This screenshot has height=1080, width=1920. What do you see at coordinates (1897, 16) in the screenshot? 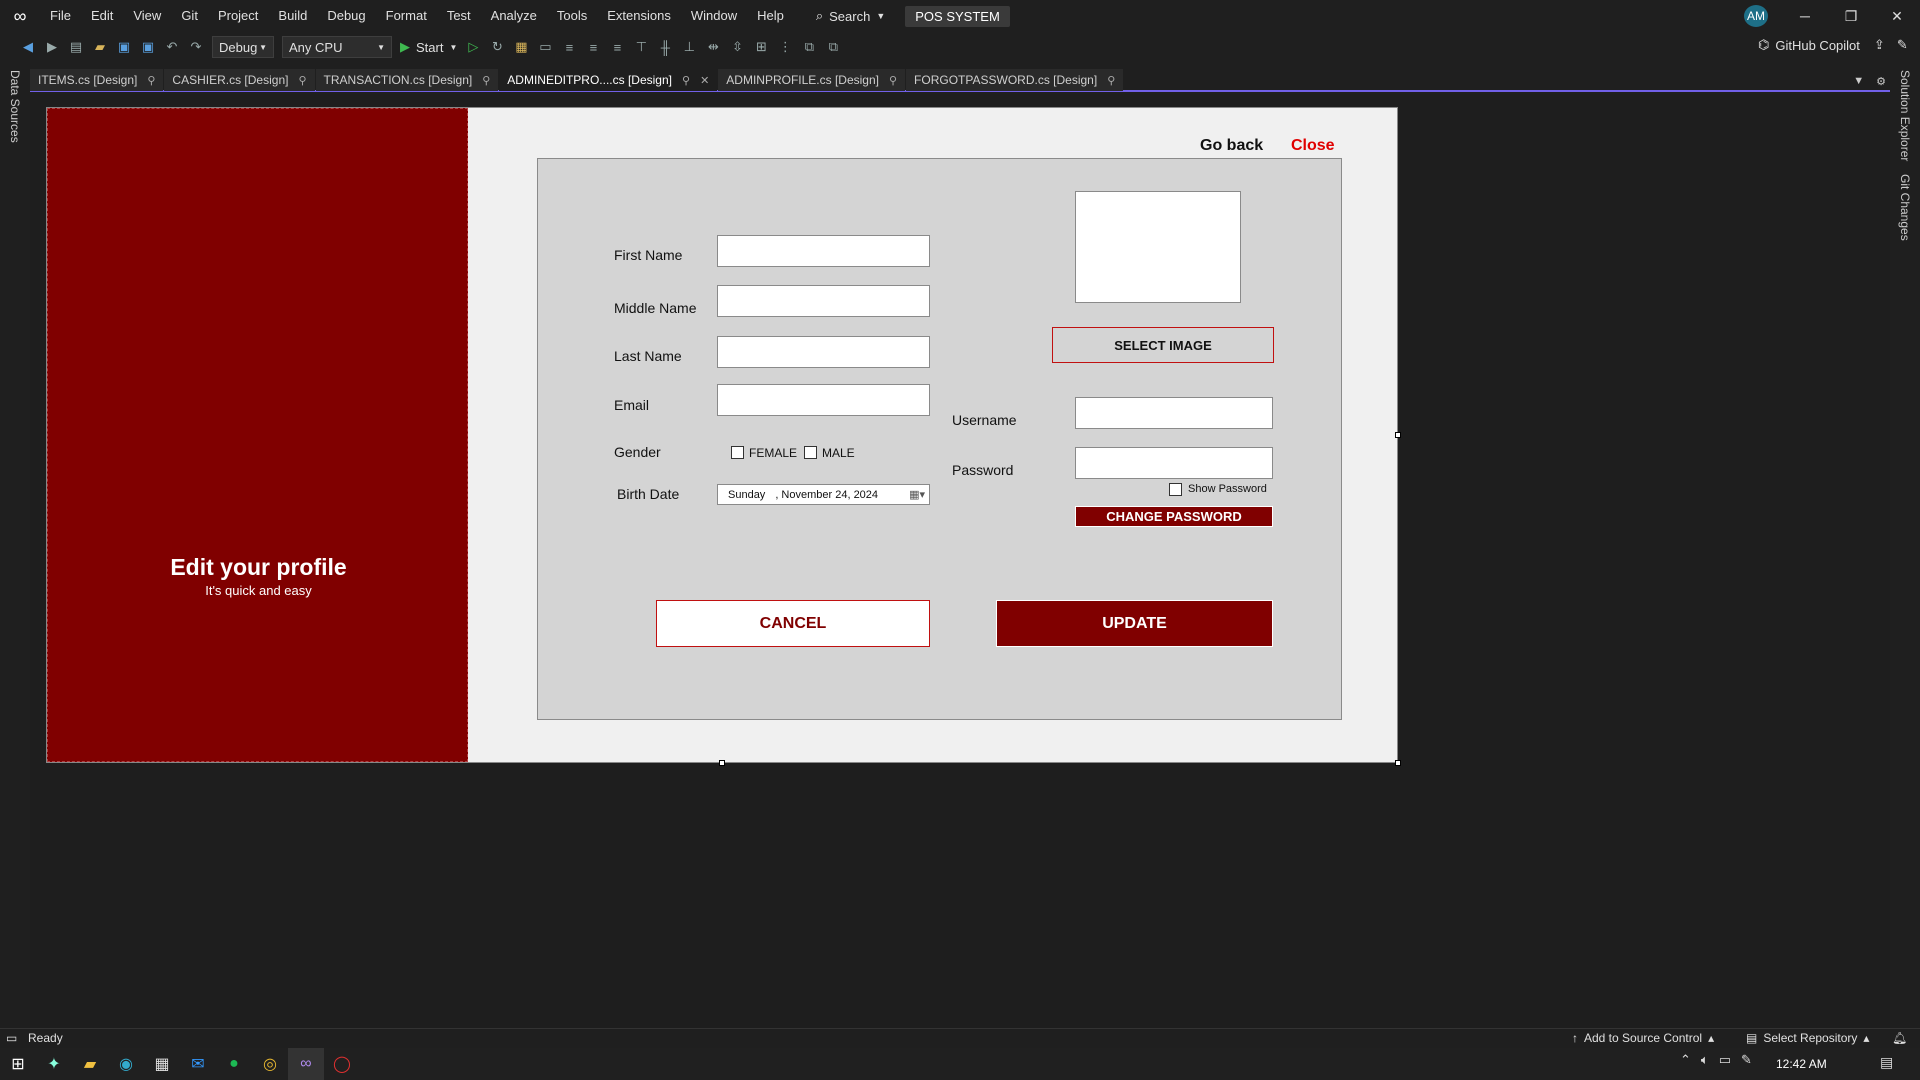
I see `close-window-button: ✕` at bounding box center [1897, 16].